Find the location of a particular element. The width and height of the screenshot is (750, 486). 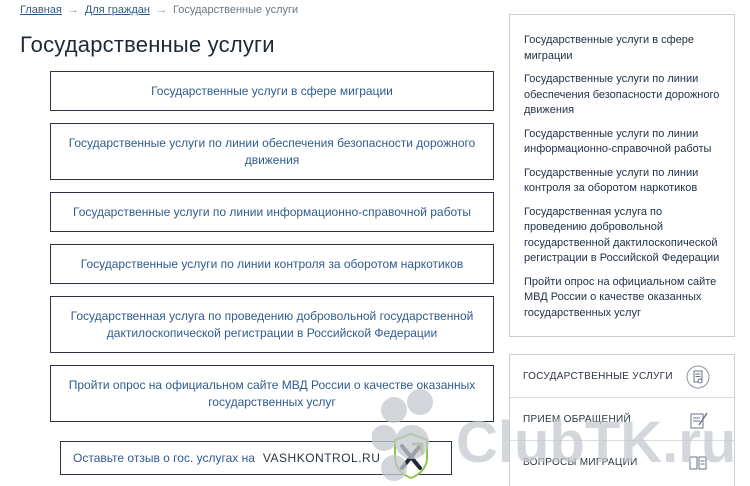

pen-paper-icon is located at coordinates (699, 420).